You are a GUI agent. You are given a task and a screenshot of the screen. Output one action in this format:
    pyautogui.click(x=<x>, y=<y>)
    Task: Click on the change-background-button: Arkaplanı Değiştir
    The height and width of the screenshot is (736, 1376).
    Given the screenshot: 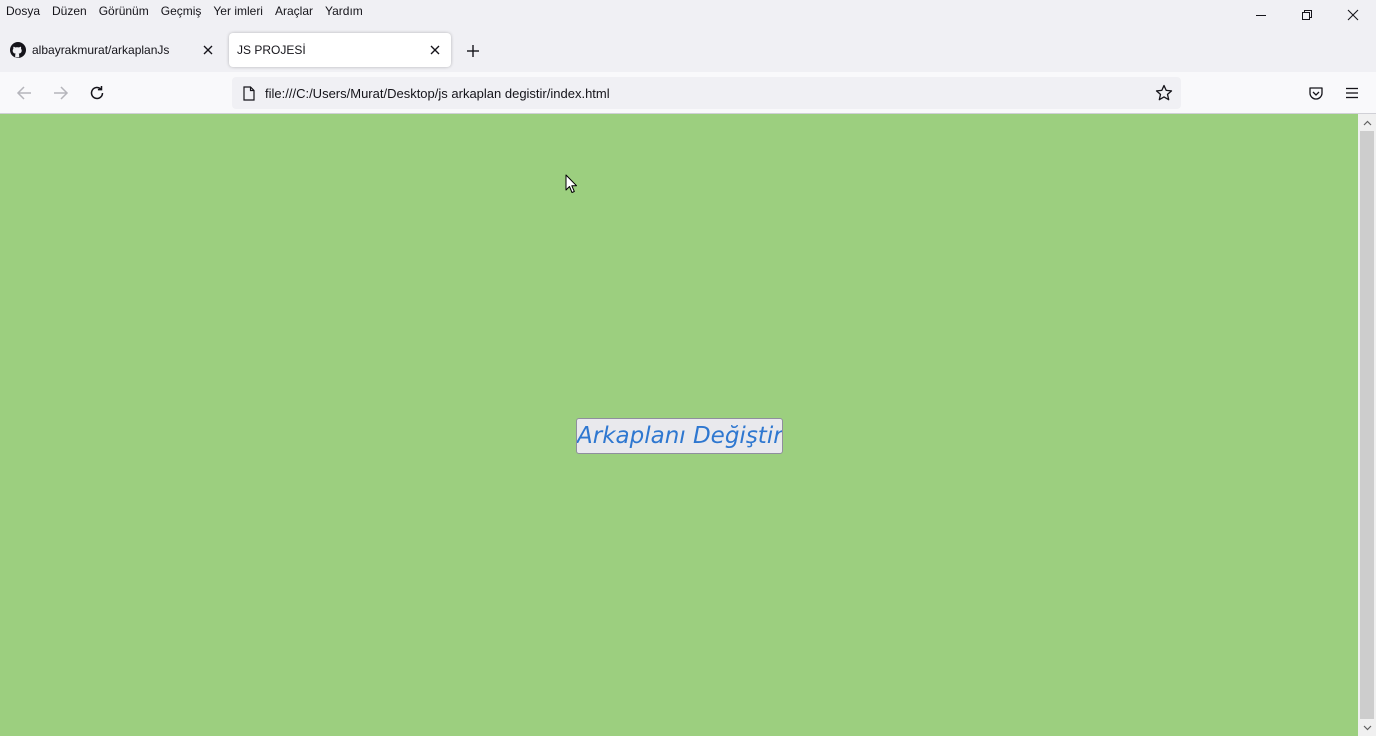 What is the action you would take?
    pyautogui.click(x=679, y=436)
    